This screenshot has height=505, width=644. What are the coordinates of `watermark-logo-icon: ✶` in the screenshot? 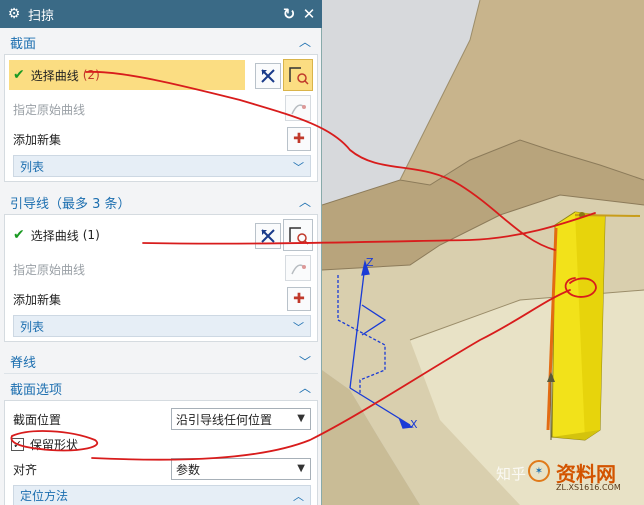 It's located at (539, 471).